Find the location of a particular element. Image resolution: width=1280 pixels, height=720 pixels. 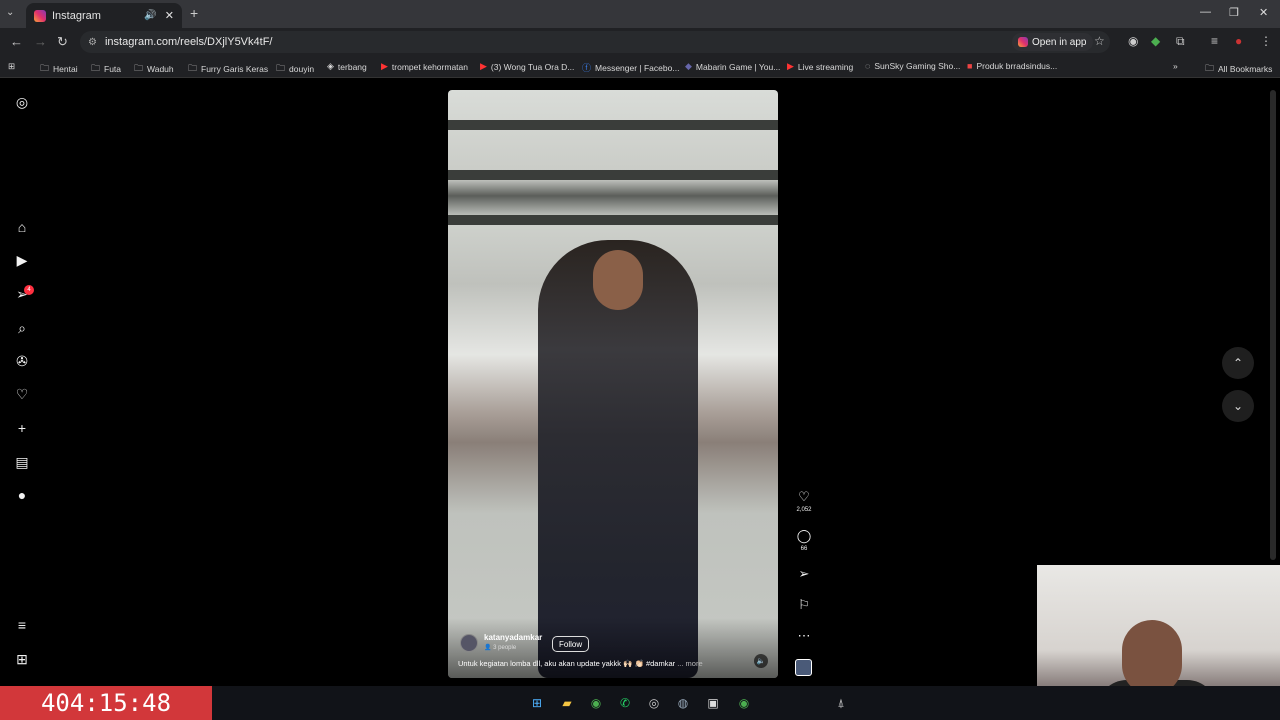

open-in-app-label: Open in app is located at coordinates (1059, 42).